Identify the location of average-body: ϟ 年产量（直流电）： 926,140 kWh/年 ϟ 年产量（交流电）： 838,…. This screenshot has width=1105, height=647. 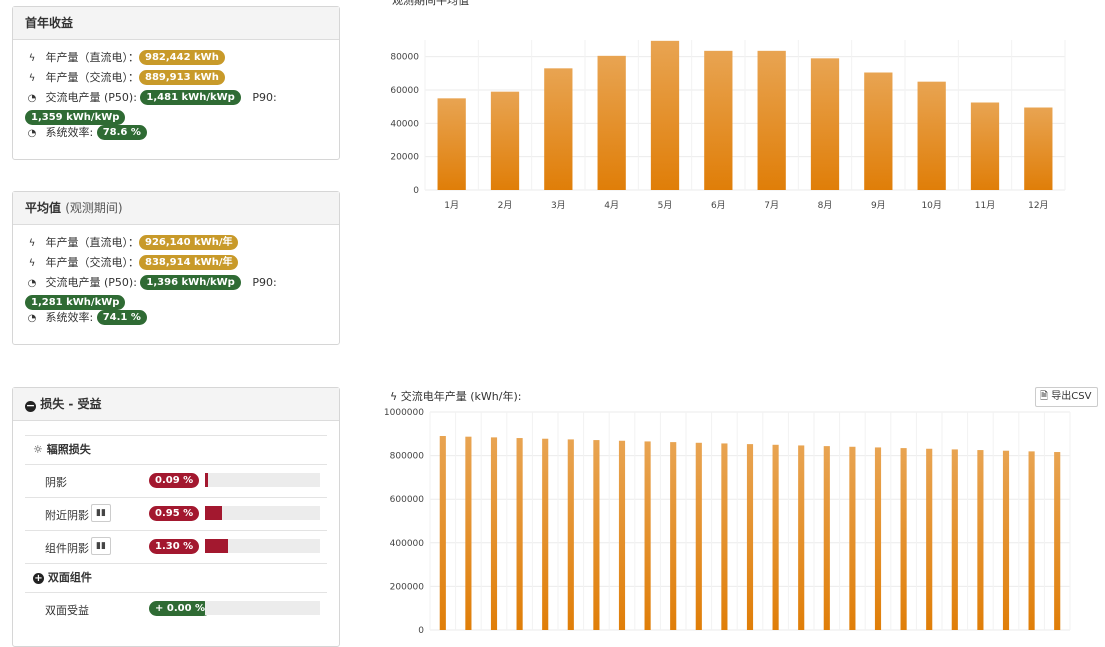
(176, 279).